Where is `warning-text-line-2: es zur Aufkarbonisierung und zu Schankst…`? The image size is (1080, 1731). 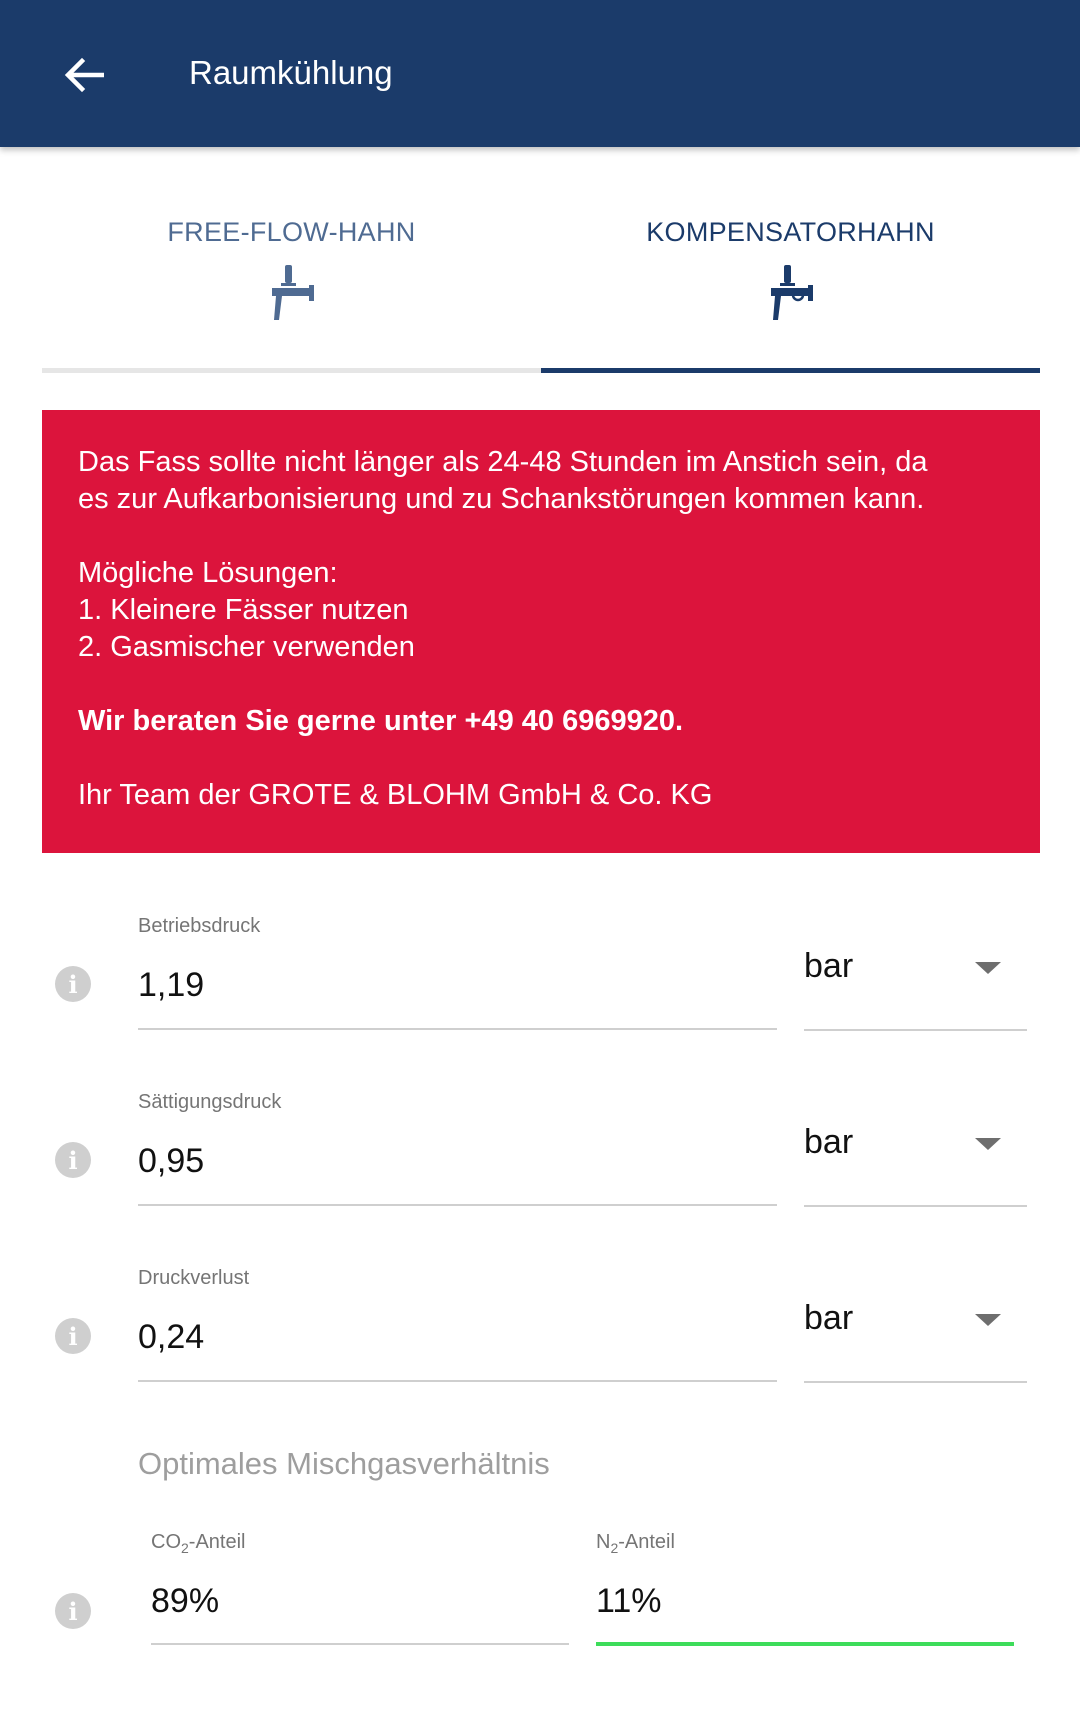
warning-text-line-2: es zur Aufkarbonisierung und zu Schankst… is located at coordinates (501, 499).